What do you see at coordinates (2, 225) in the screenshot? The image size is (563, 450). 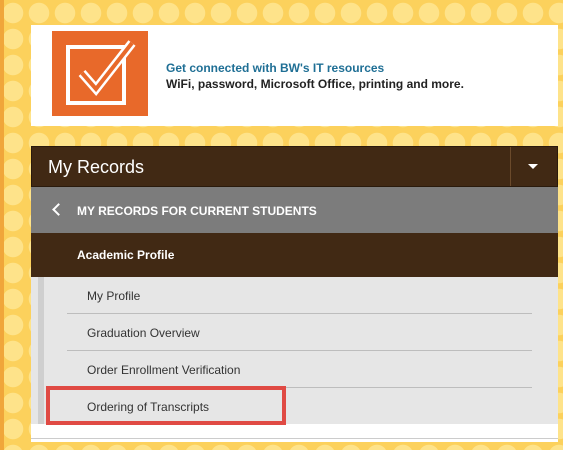 I see `page-edge` at bounding box center [2, 225].